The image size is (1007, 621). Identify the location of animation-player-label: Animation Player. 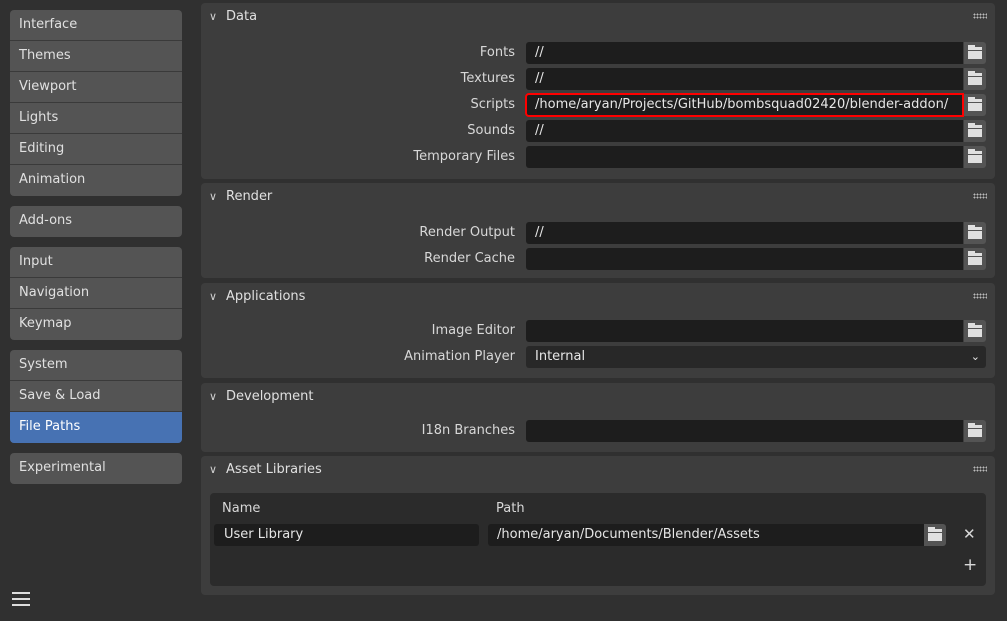
(459, 356).